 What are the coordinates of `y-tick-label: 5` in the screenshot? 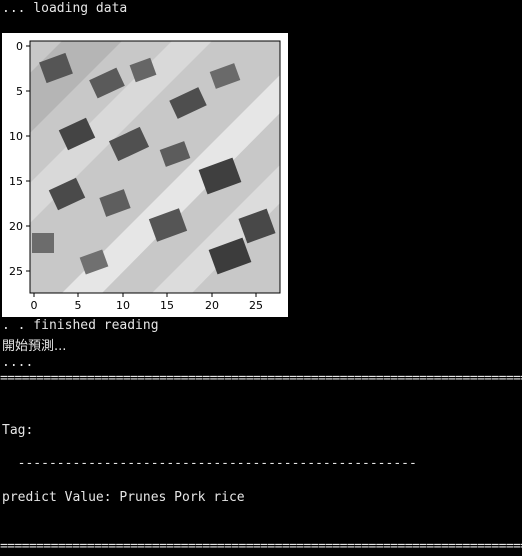 It's located at (19, 91).